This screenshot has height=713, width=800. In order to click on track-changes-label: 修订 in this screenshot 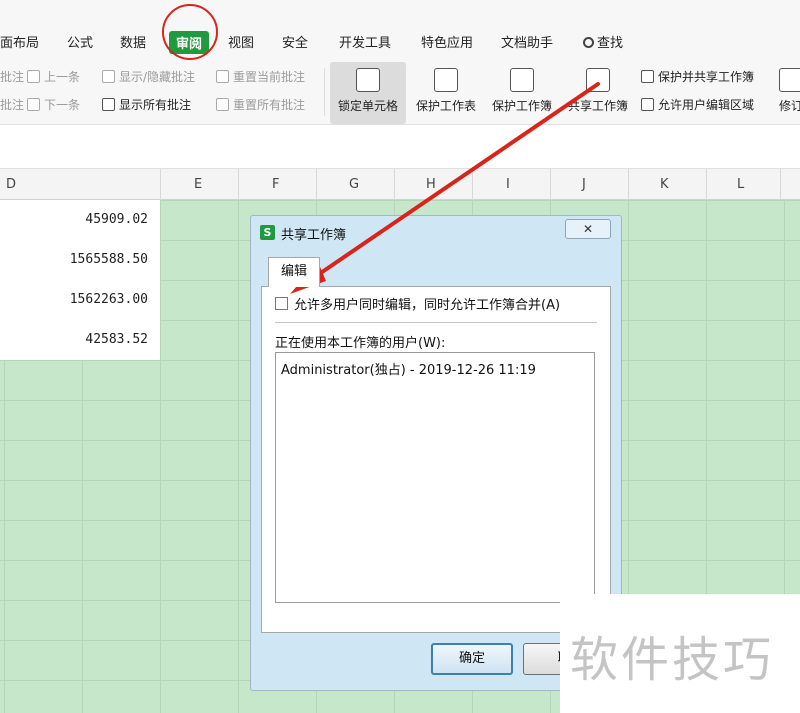, I will do `click(789, 106)`.